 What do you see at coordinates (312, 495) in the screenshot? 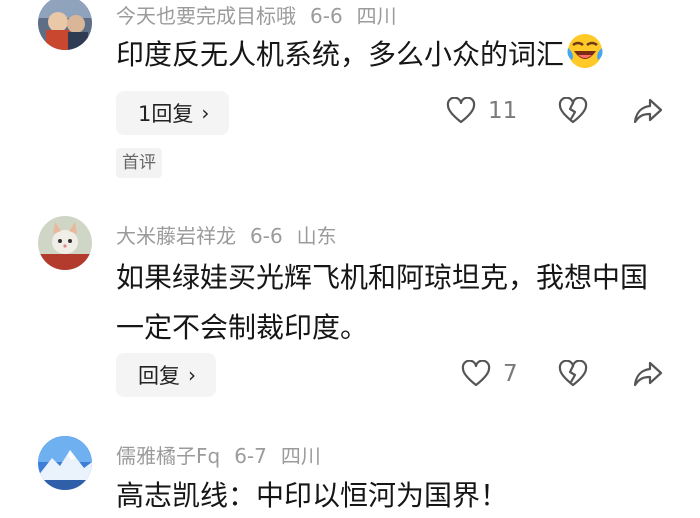
I see `comment-text: 高志凯线：中印以恒河为国界！` at bounding box center [312, 495].